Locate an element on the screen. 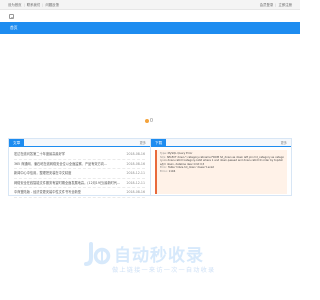 The image size is (320, 300). broken-logo-icon is located at coordinates (11, 16).